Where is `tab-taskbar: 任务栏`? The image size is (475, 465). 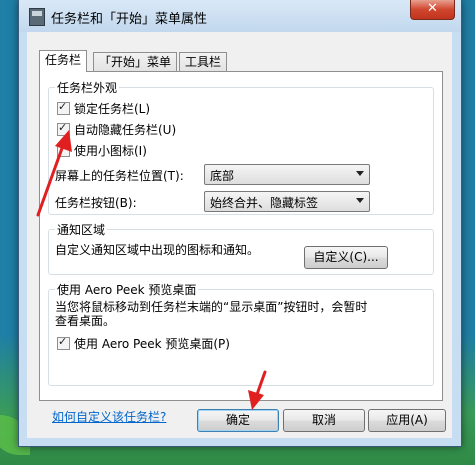
tab-taskbar: 任务栏 is located at coordinates (63, 61).